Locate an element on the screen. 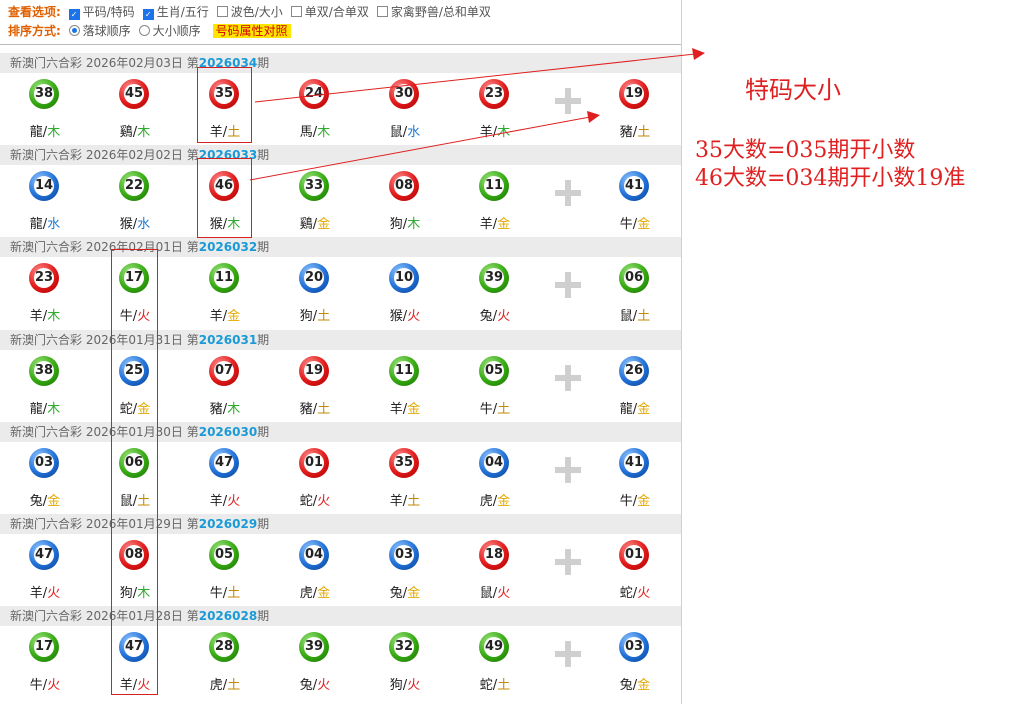 This screenshot has height=704, width=1035. annotation-line-2: 46大数=034期开小数19准 is located at coordinates (830, 178).